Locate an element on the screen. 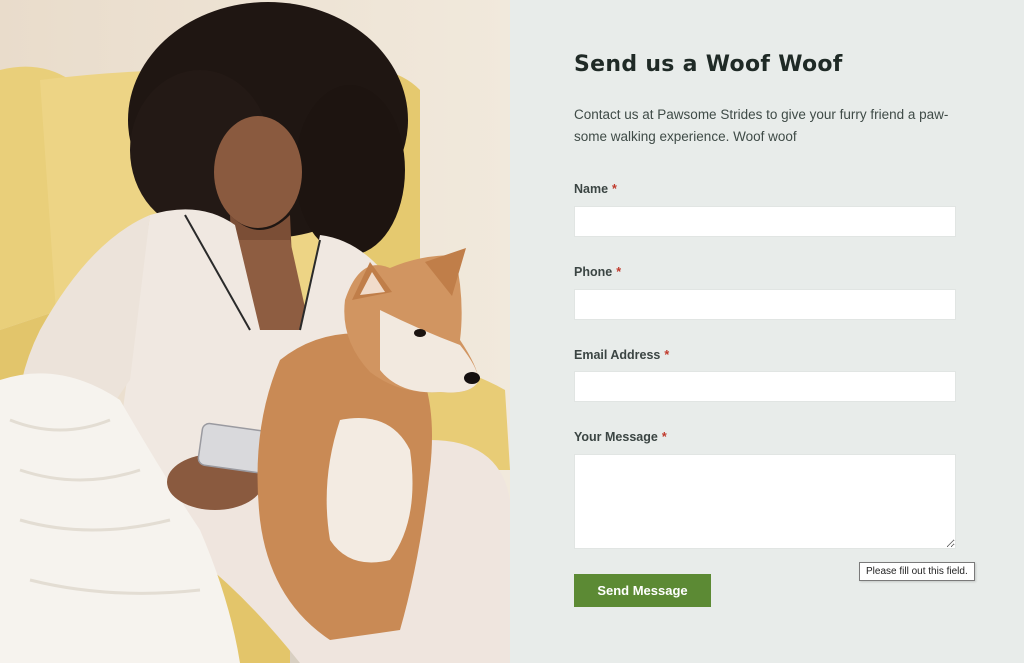  message-textarea is located at coordinates (765, 501).